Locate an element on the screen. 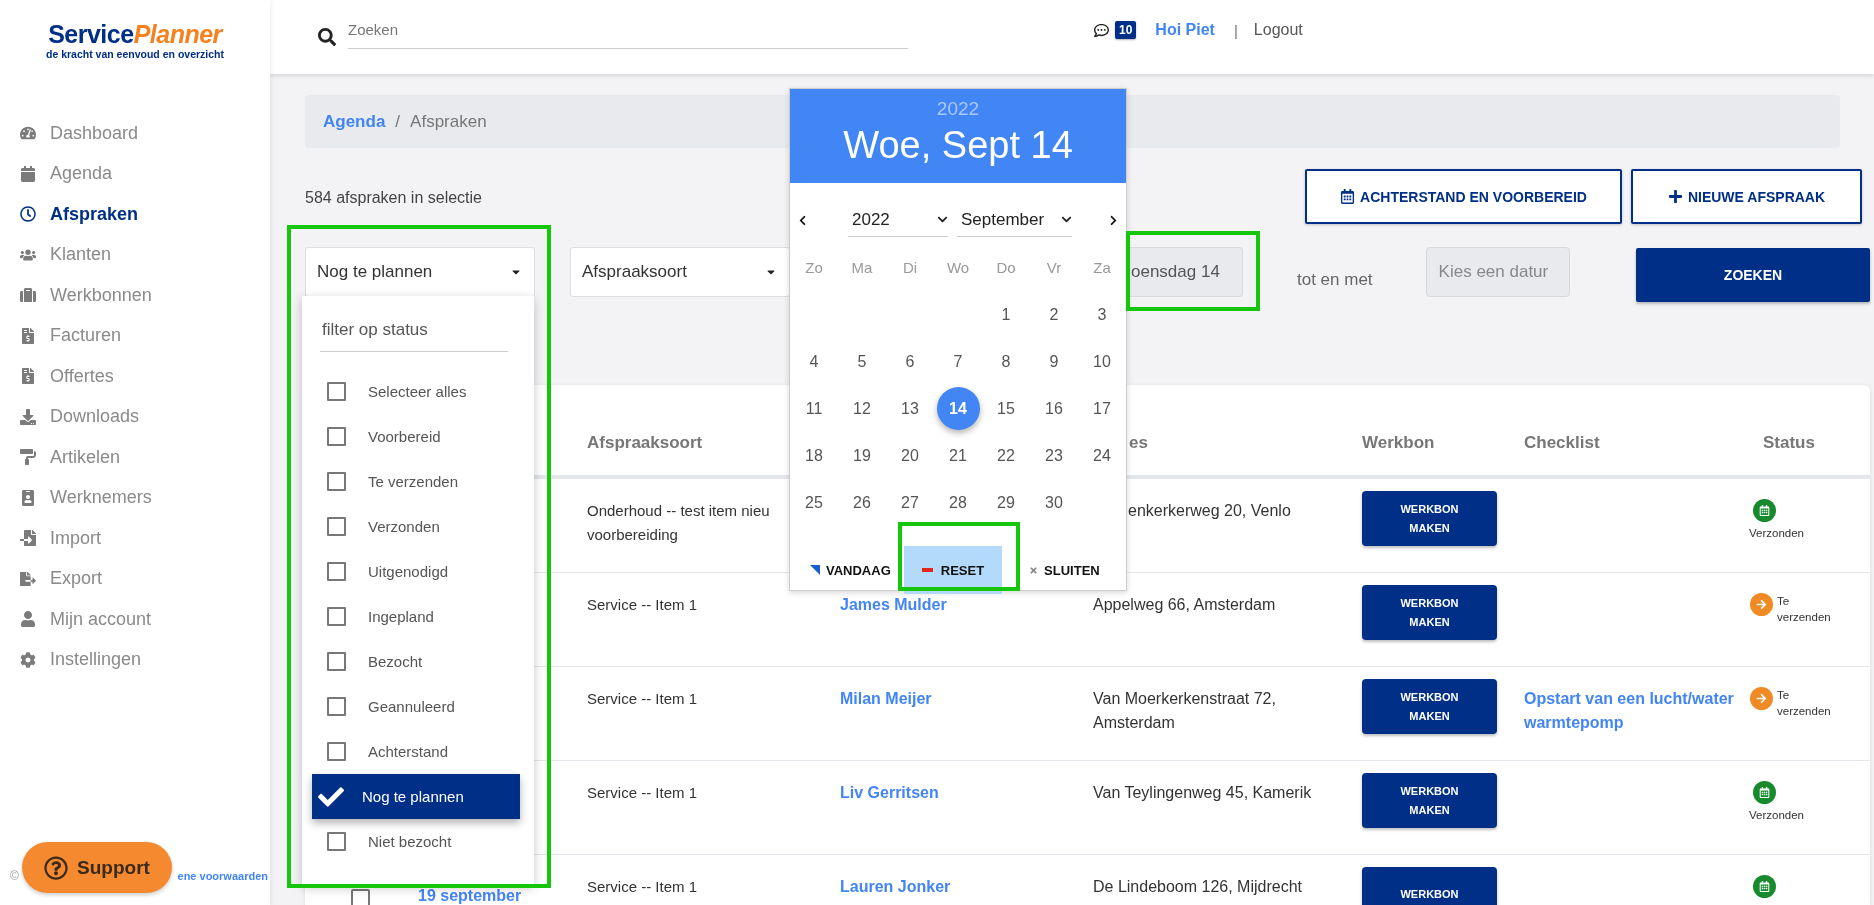  calendar-day: 11 is located at coordinates (814, 408).